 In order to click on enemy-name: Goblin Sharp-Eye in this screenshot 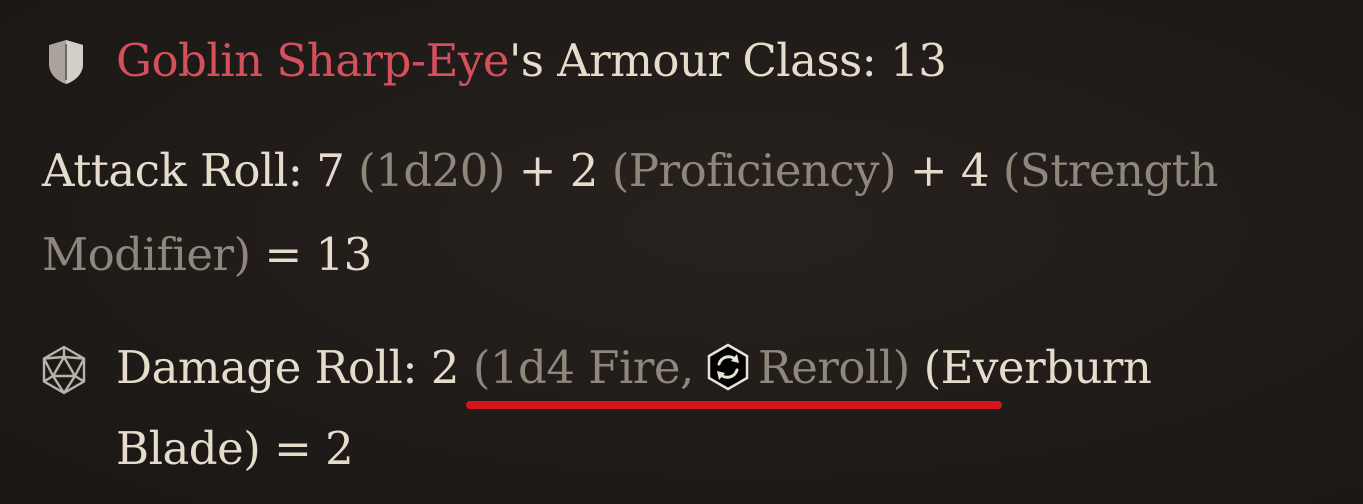, I will do `click(312, 60)`.